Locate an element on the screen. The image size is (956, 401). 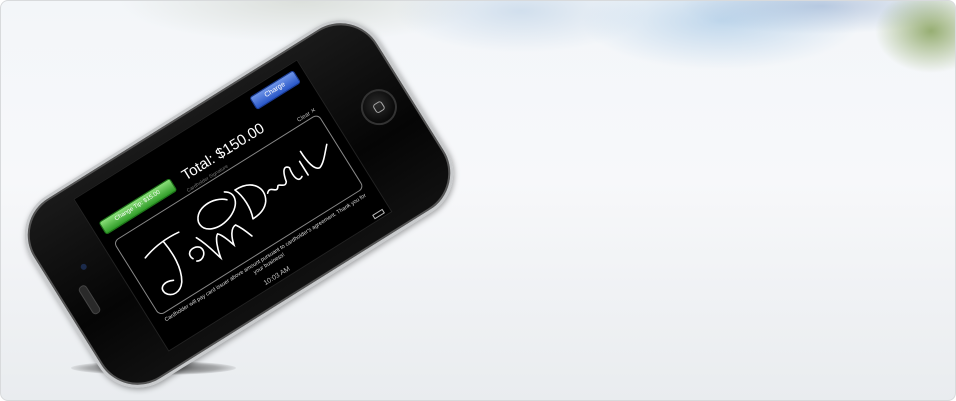
home-button-icon is located at coordinates (379, 107).